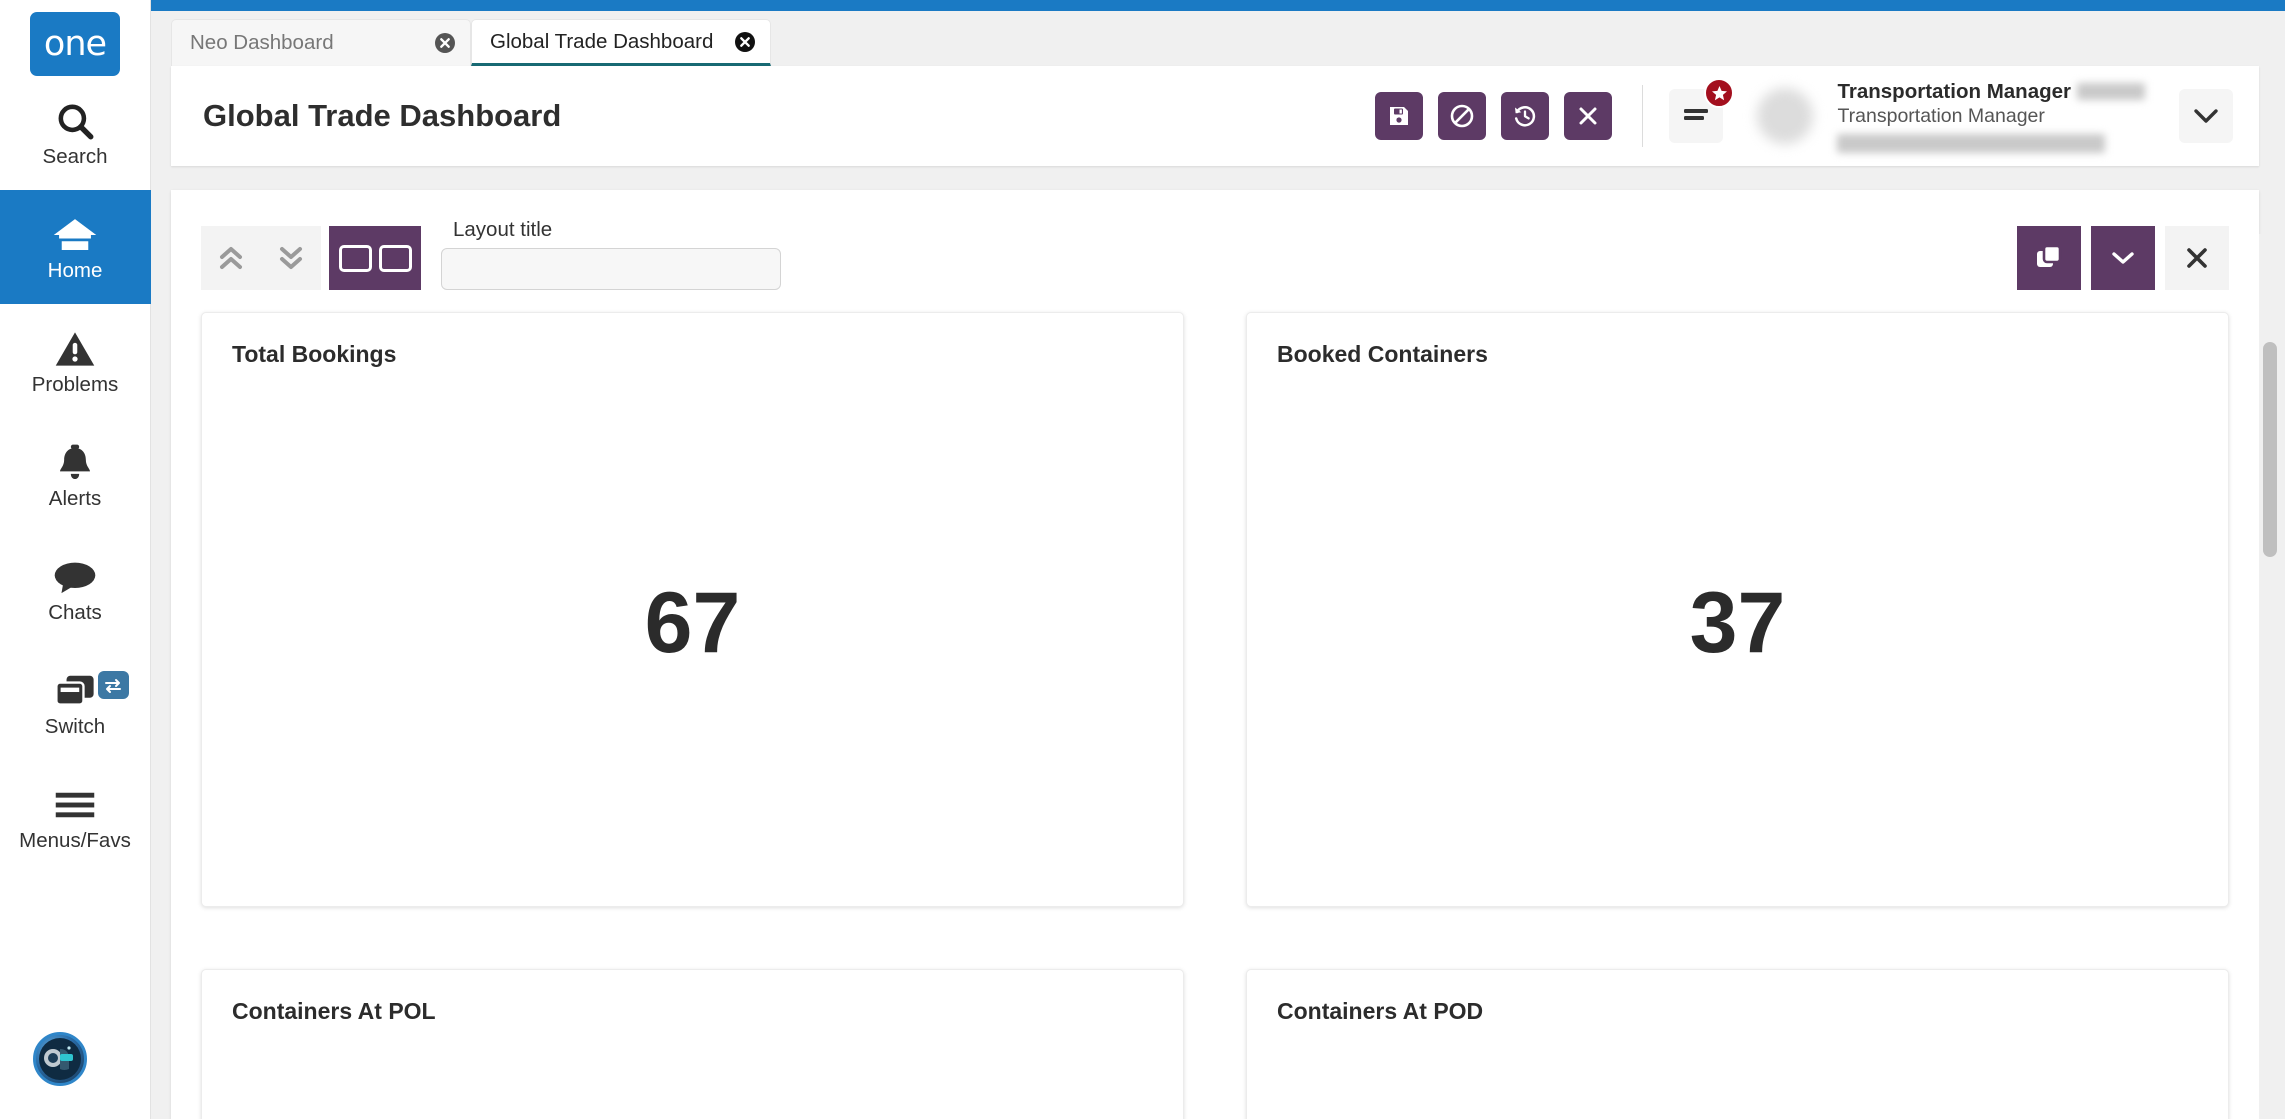 This screenshot has width=2285, height=1119. Describe the element at coordinates (1399, 116) in the screenshot. I see `save-button` at that location.